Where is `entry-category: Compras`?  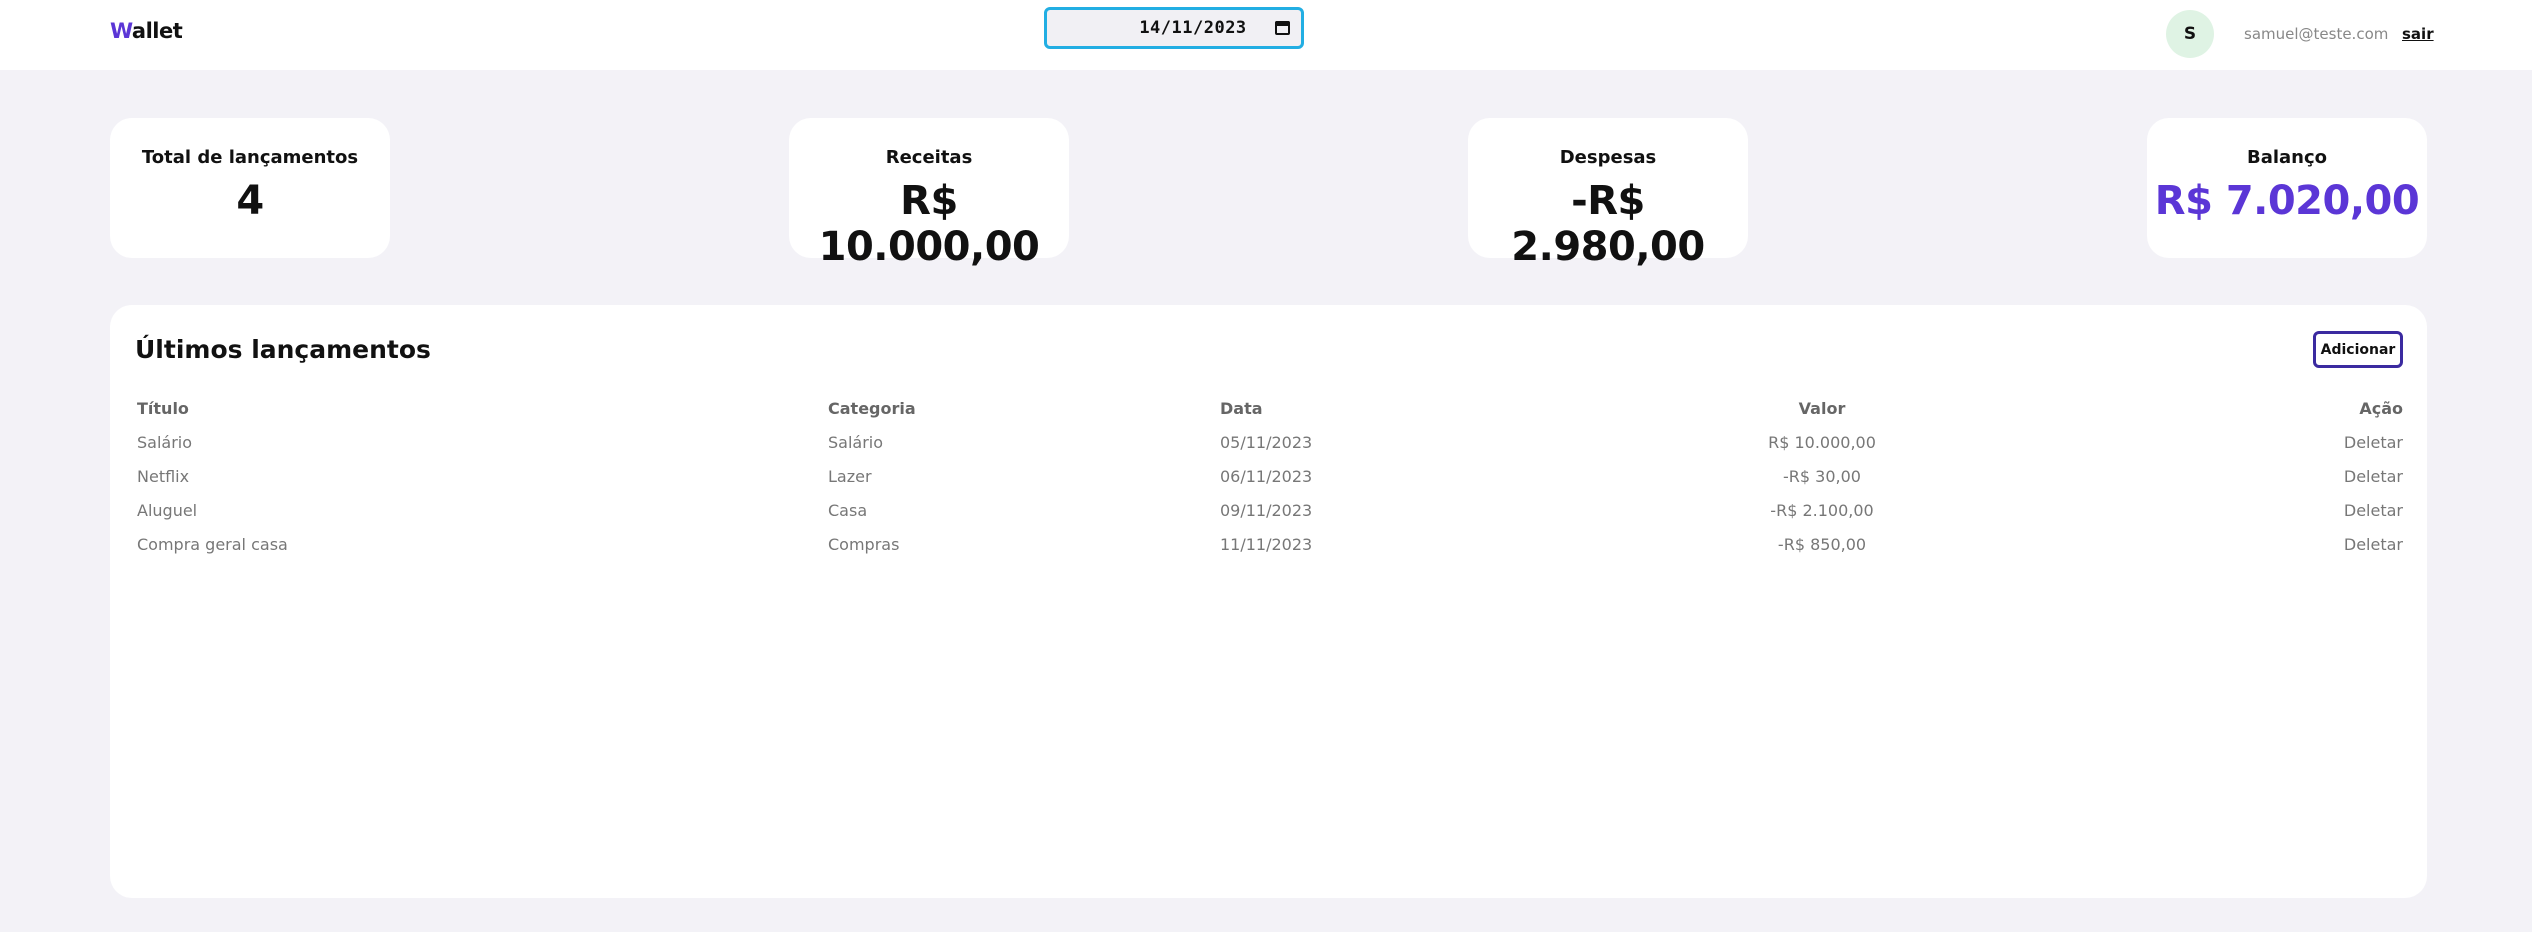
entry-category: Compras is located at coordinates (864, 544).